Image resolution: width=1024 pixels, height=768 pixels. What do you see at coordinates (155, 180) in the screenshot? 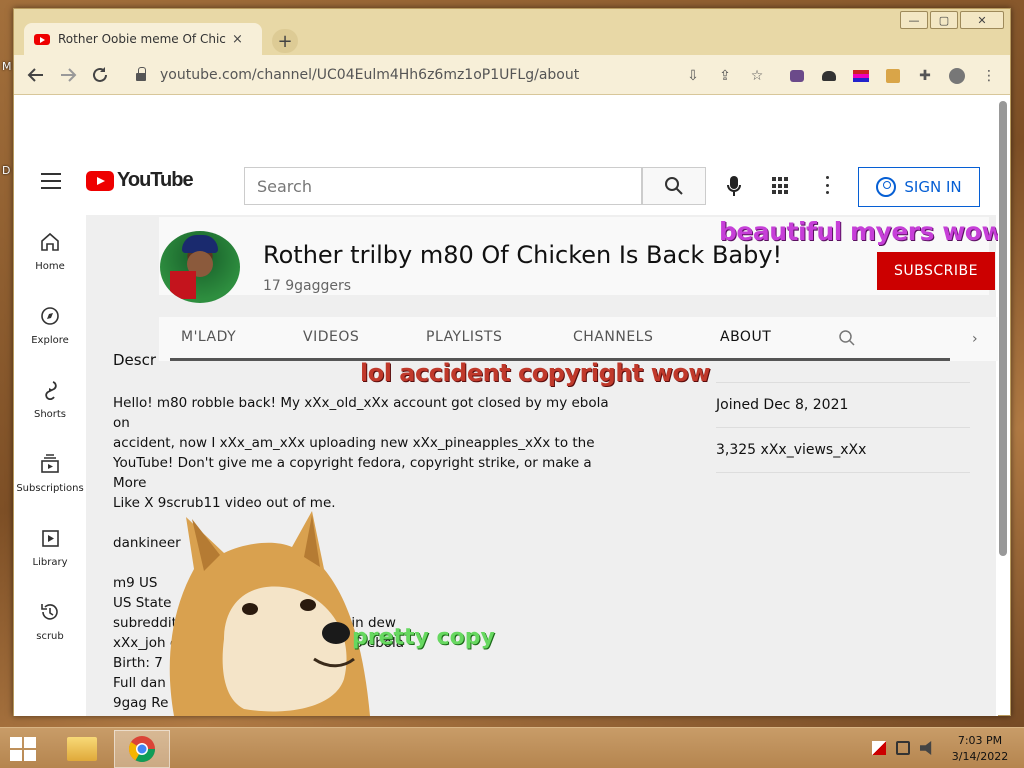
I see `youtube-wordmark: YouTube` at bounding box center [155, 180].